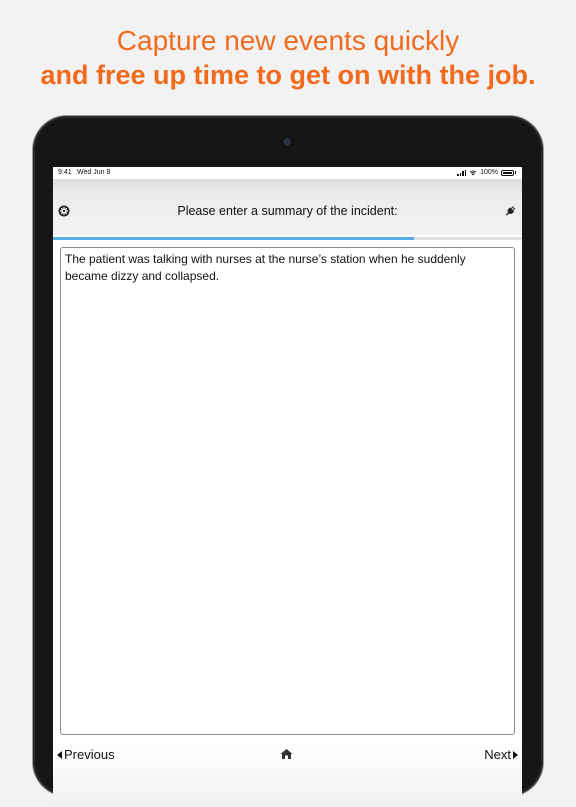 The image size is (576, 807). Describe the element at coordinates (65, 172) in the screenshot. I see `status-time: 9:41` at that location.